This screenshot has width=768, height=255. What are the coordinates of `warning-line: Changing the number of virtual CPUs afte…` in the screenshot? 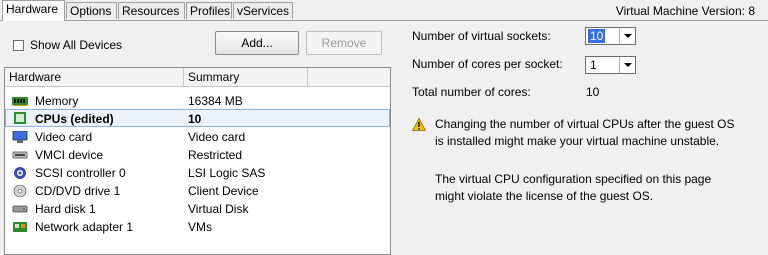 It's located at (585, 124).